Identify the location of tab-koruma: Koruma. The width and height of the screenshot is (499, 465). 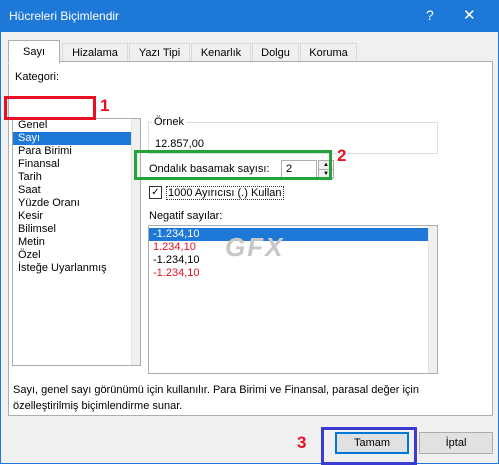
(328, 52).